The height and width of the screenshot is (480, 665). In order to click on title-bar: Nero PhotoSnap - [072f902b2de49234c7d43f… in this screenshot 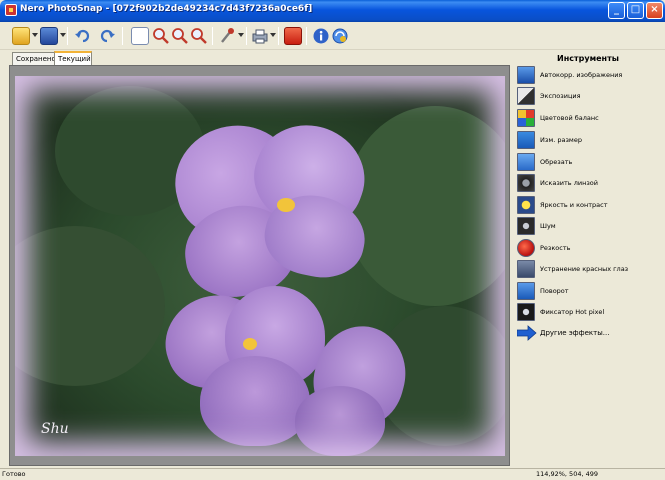, I will do `click(332, 11)`.